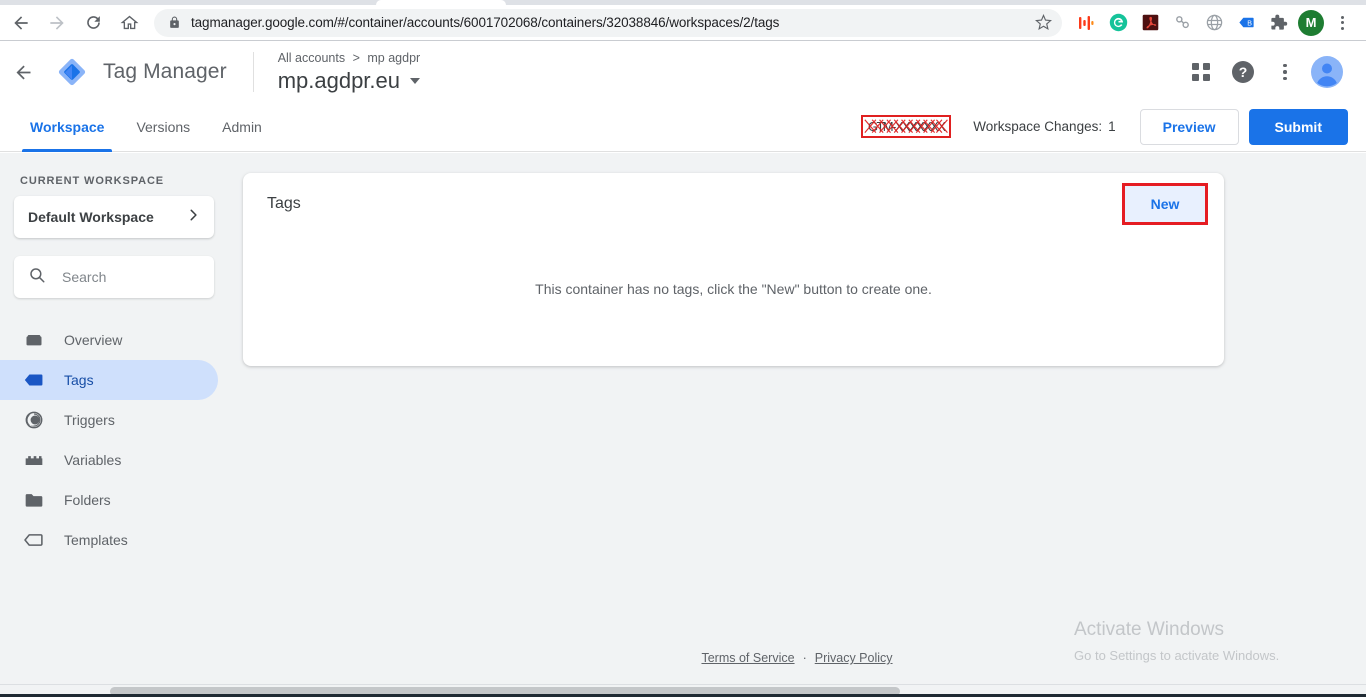  I want to click on sidebar-item-tags-label: Tags, so click(79, 380).